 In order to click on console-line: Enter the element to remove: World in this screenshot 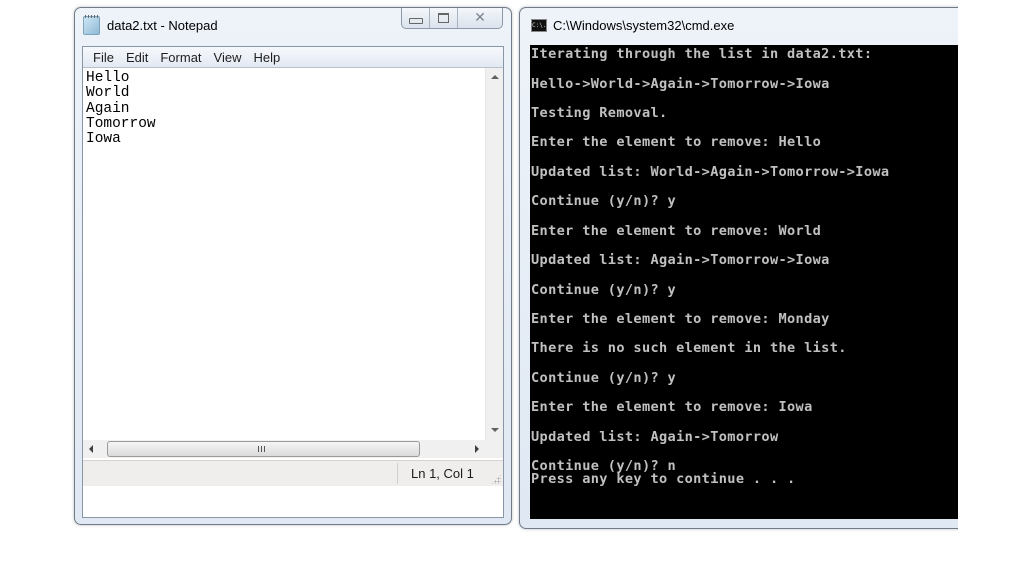, I will do `click(676, 231)`.